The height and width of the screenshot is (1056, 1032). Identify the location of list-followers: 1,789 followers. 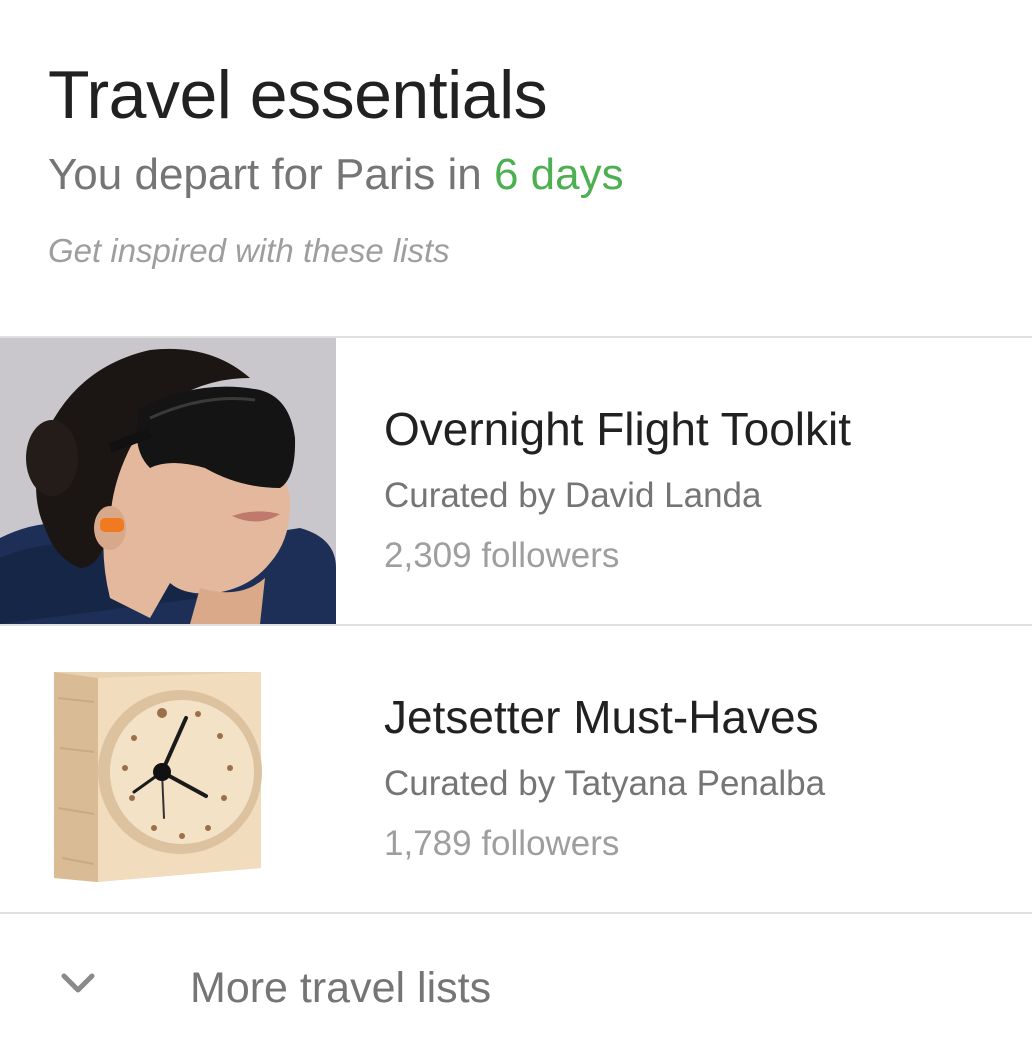
(501, 844).